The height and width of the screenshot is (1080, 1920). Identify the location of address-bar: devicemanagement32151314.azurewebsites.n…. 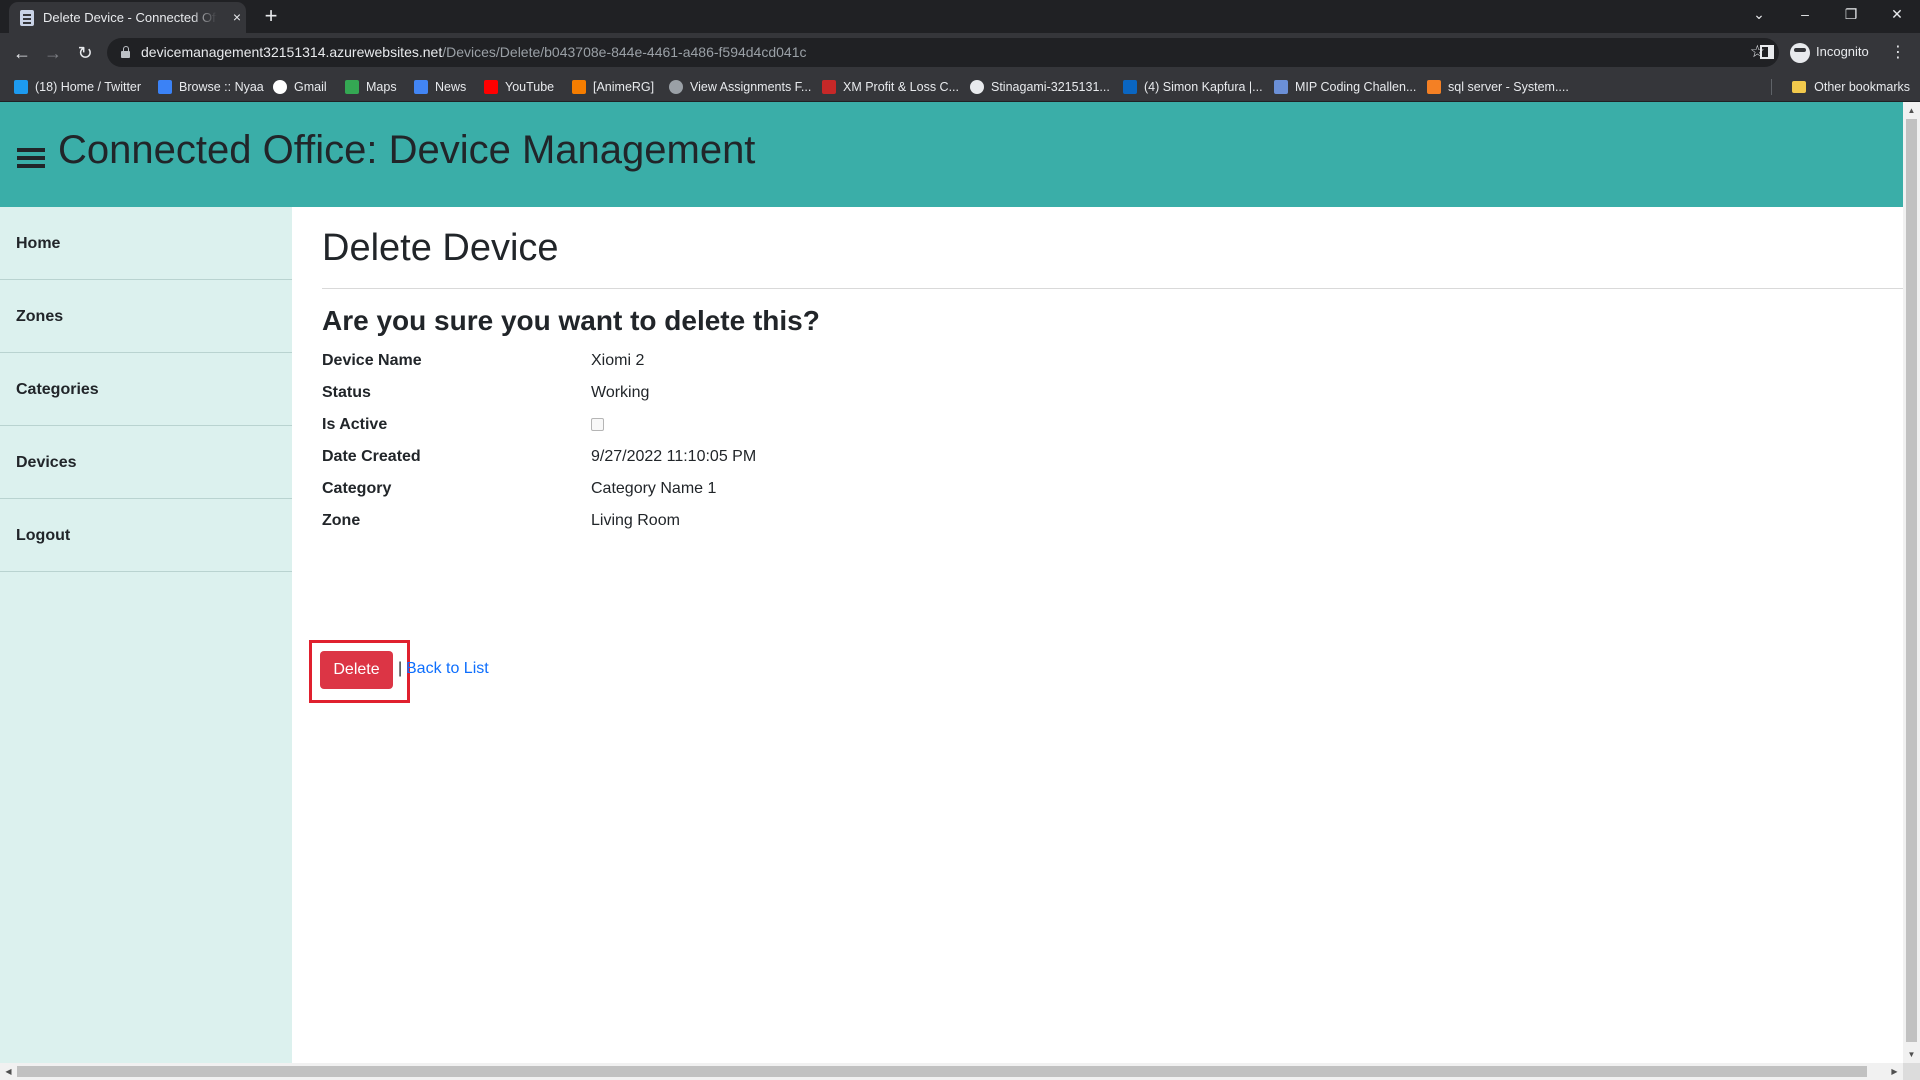
(943, 52).